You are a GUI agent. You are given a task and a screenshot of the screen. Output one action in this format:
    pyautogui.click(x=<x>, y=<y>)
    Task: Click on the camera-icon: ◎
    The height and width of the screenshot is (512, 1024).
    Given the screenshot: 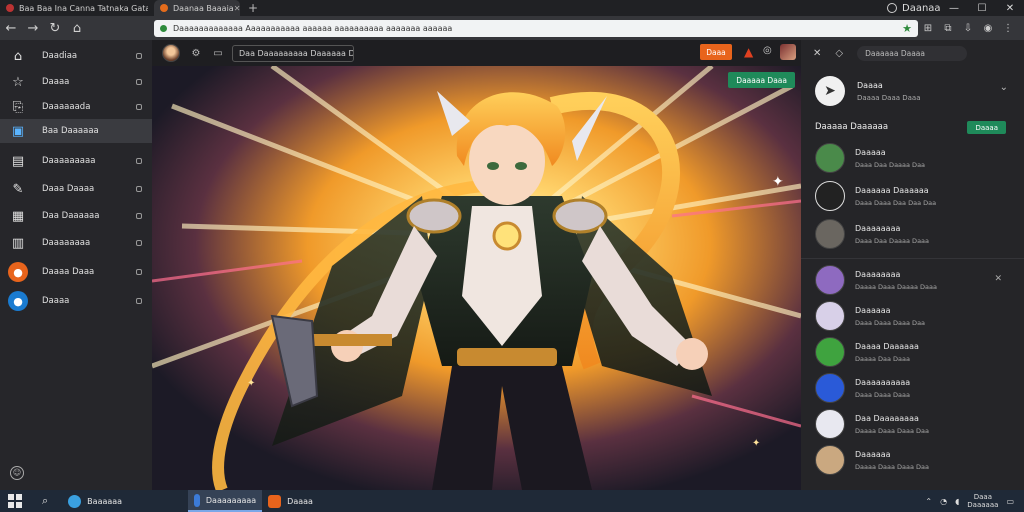 What is the action you would take?
    pyautogui.click(x=767, y=50)
    